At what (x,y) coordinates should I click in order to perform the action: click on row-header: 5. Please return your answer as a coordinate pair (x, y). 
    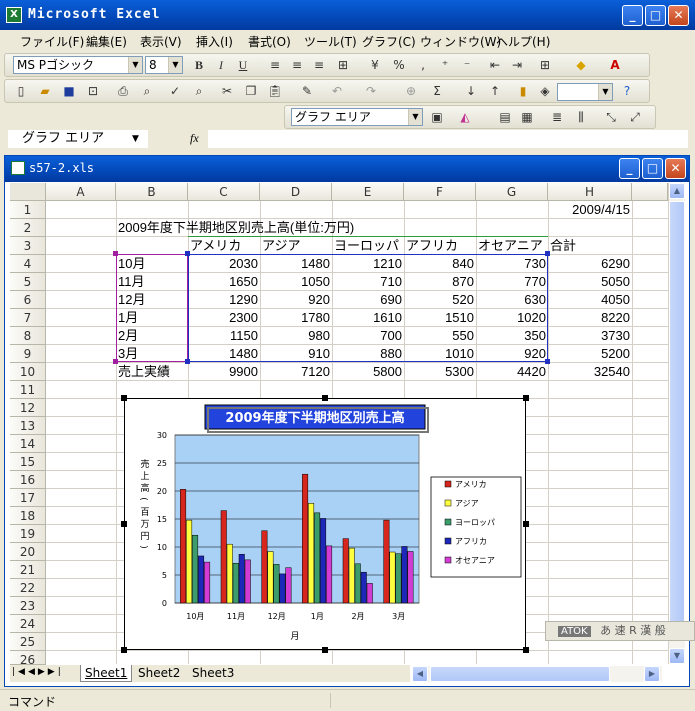
    Looking at the image, I should click on (28, 282).